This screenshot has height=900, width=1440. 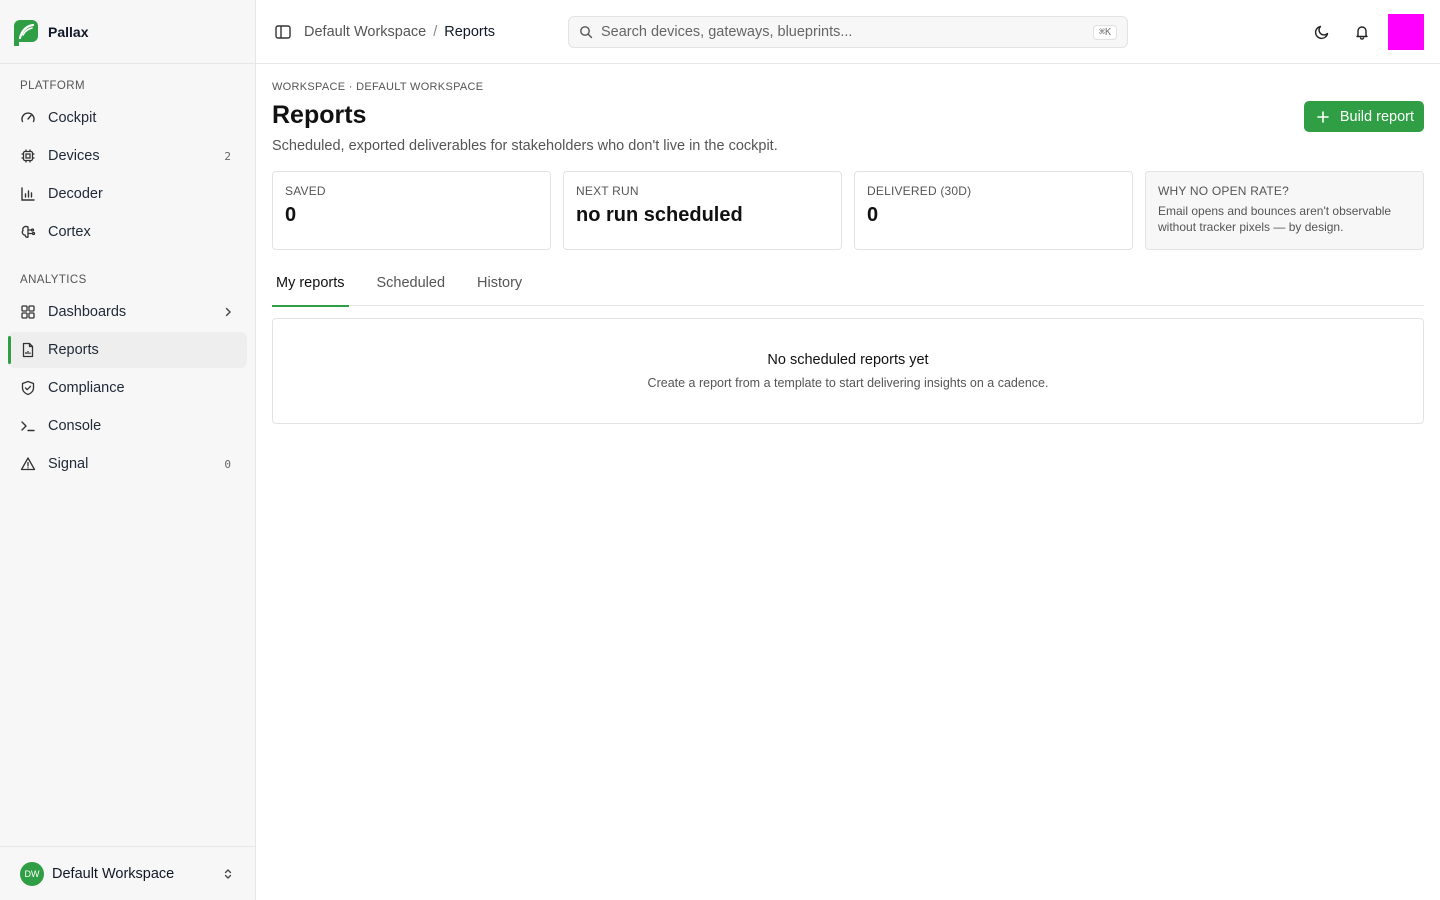 I want to click on stat-label: SAVED, so click(x=305, y=191).